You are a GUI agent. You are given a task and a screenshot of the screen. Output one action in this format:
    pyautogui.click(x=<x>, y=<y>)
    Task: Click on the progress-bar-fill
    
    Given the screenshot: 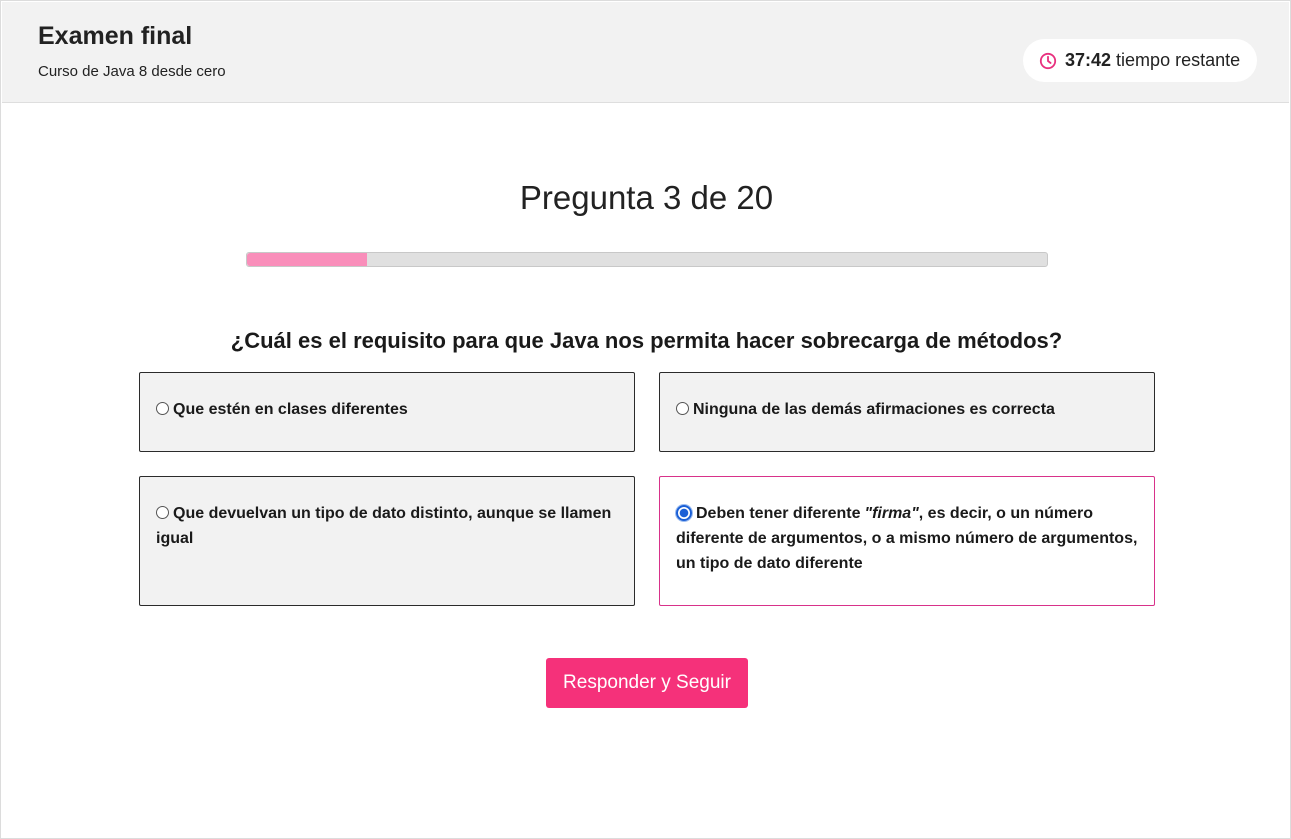 What is the action you would take?
    pyautogui.click(x=307, y=259)
    